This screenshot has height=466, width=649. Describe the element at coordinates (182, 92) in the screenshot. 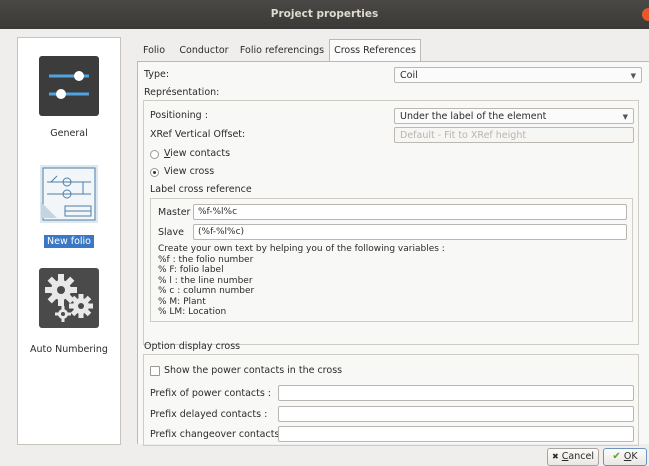

I see `representation-label: Représentation:` at that location.